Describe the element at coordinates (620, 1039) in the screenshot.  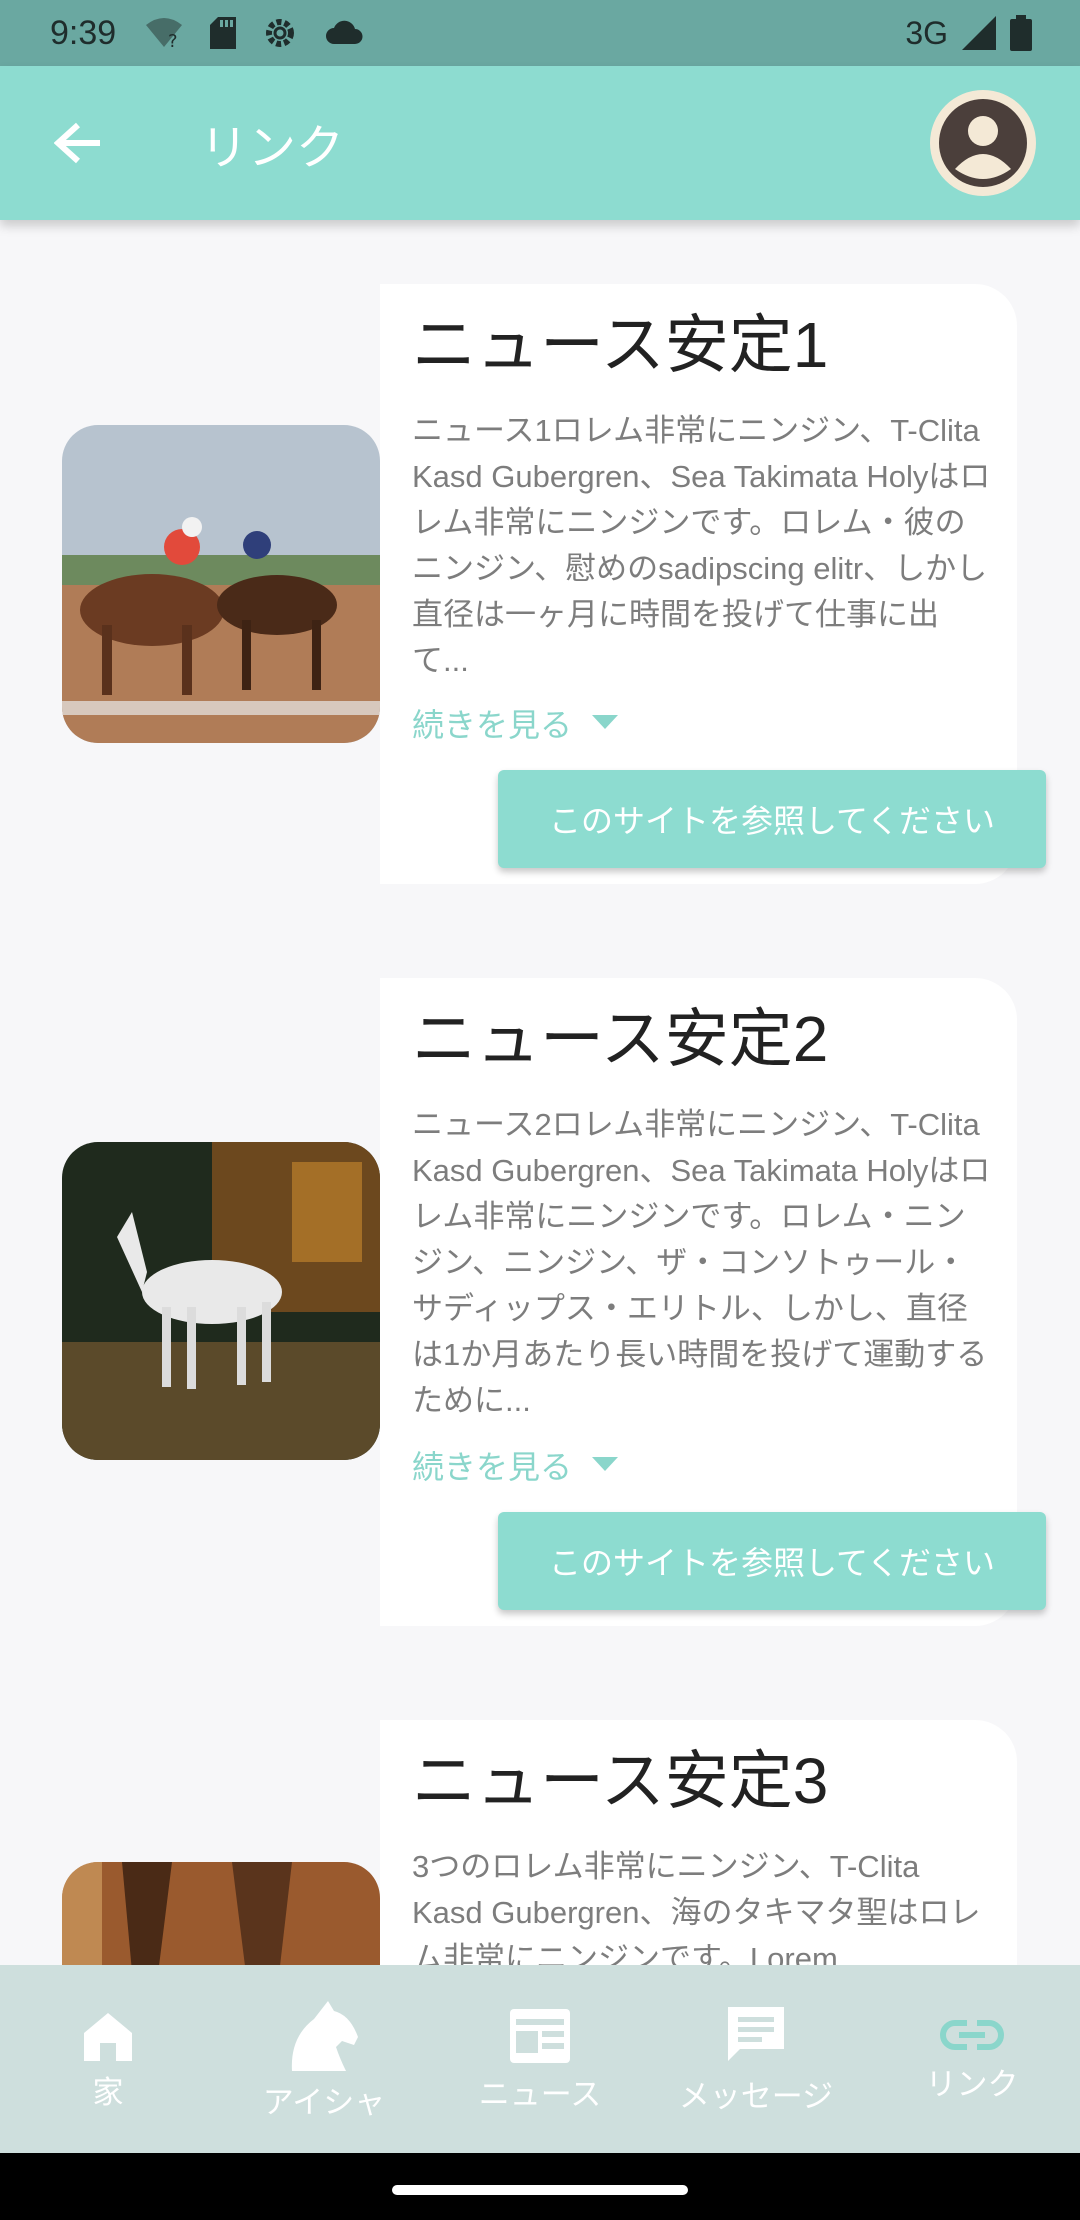
I see `news-title: ニュース安定2` at that location.